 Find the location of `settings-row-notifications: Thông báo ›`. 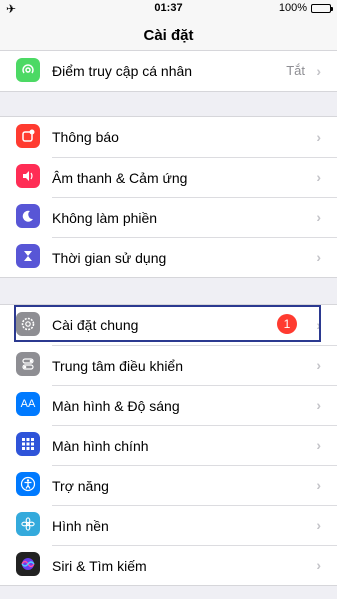

settings-row-notifications: Thông báo › is located at coordinates (168, 137).